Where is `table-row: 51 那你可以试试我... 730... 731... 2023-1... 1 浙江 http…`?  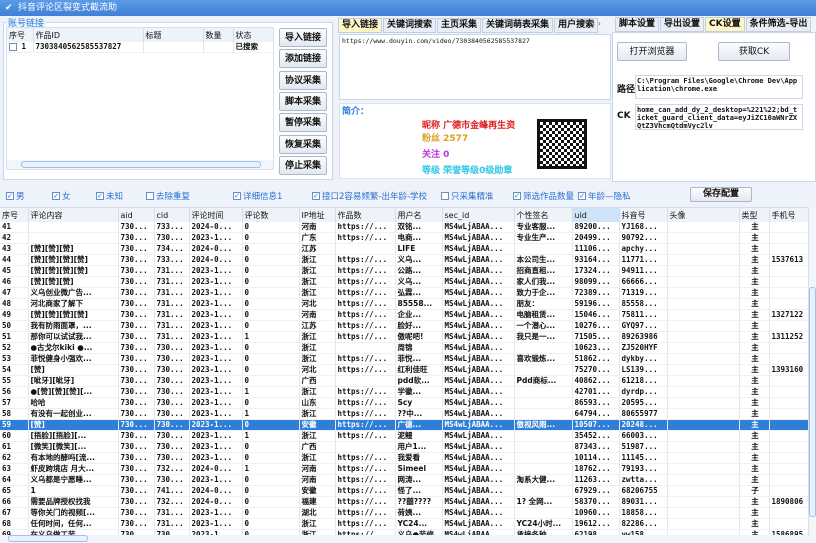 table-row: 51 那你可以试试我... 730... 731... 2023-1... 1 浙江 http… is located at coordinates (404, 337).